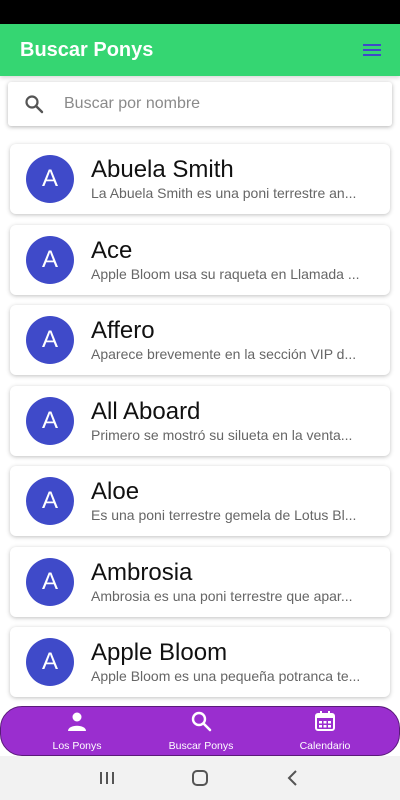 Image resolution: width=400 pixels, height=800 pixels. I want to click on system-navigation-bar, so click(200, 778).